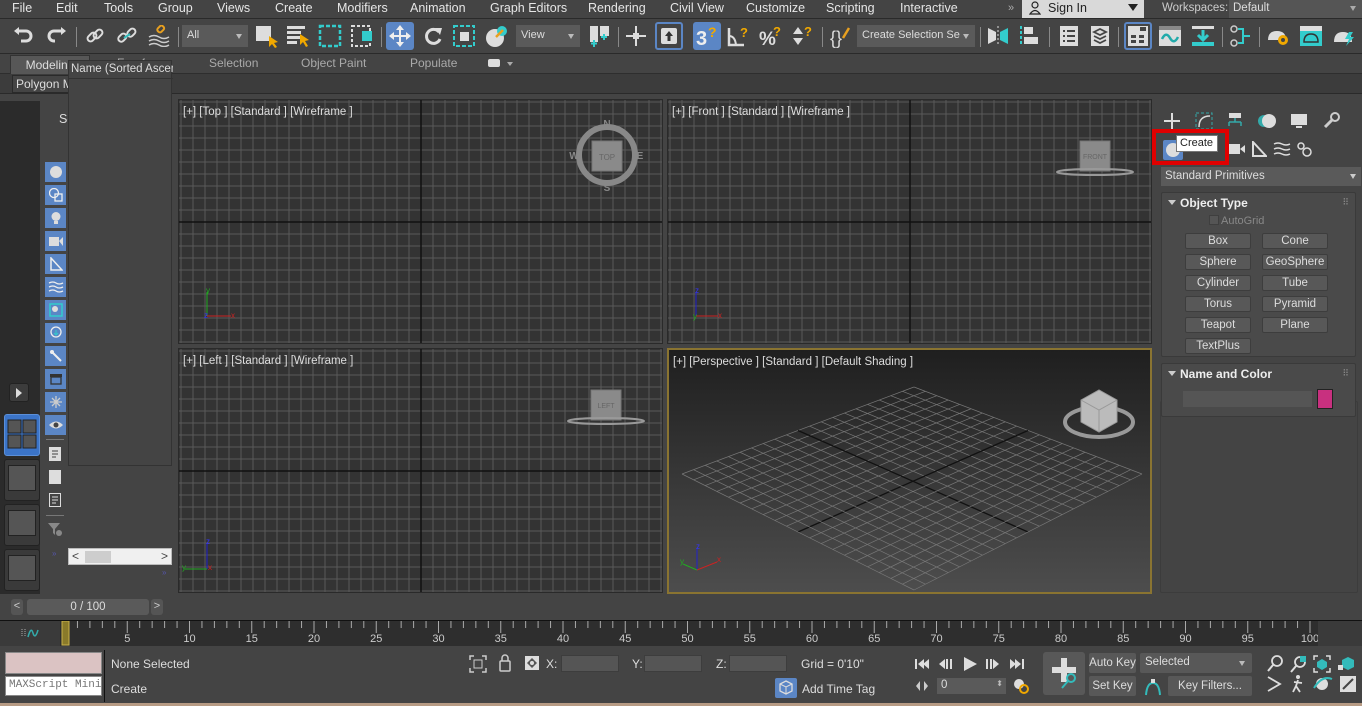  What do you see at coordinates (1021, 686) in the screenshot?
I see `time-configuration-icon` at bounding box center [1021, 686].